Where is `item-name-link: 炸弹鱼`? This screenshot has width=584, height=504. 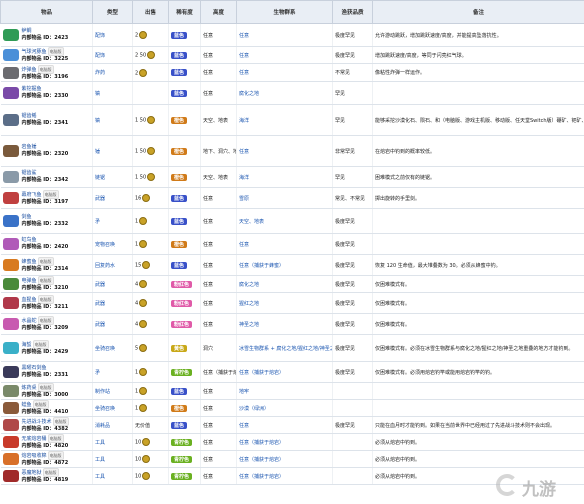 item-name-link: 炸弹鱼 is located at coordinates (29, 70).